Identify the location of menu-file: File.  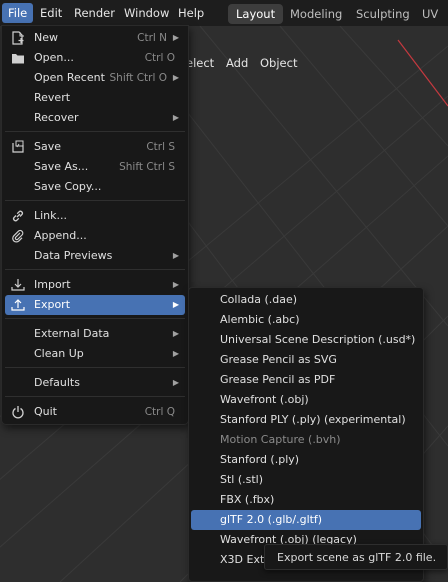
(18, 13).